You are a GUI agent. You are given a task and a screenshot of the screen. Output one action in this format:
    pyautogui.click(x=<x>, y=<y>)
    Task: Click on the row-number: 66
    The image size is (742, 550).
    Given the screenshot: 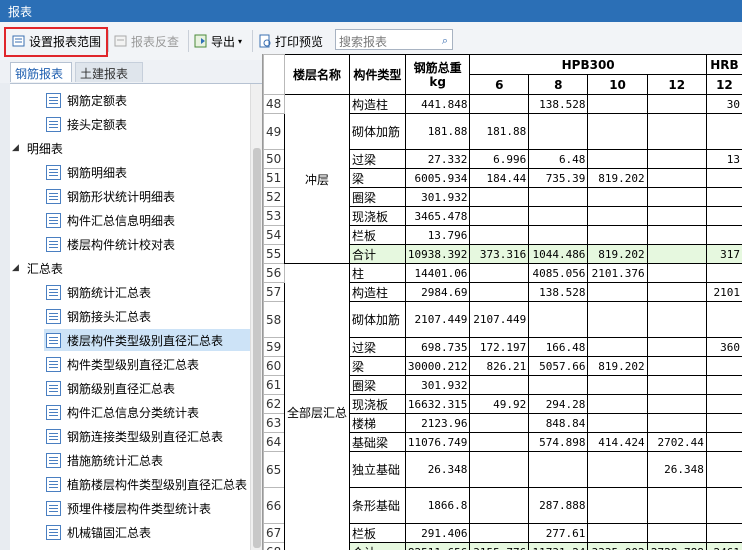 What is the action you would take?
    pyautogui.click(x=274, y=505)
    